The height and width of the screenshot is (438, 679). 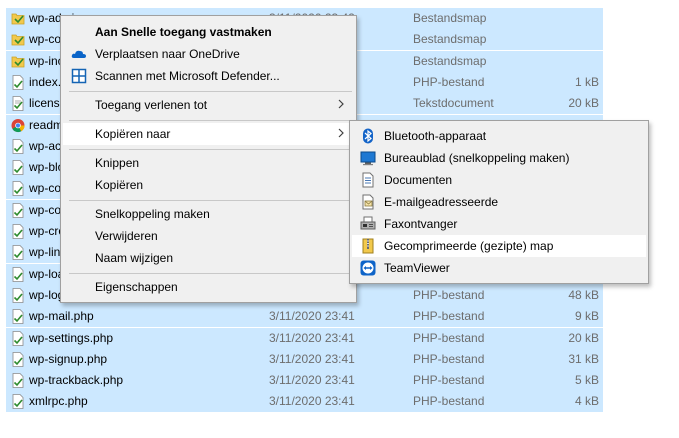 I want to click on menu-item-label: Knippen, so click(x=117, y=163).